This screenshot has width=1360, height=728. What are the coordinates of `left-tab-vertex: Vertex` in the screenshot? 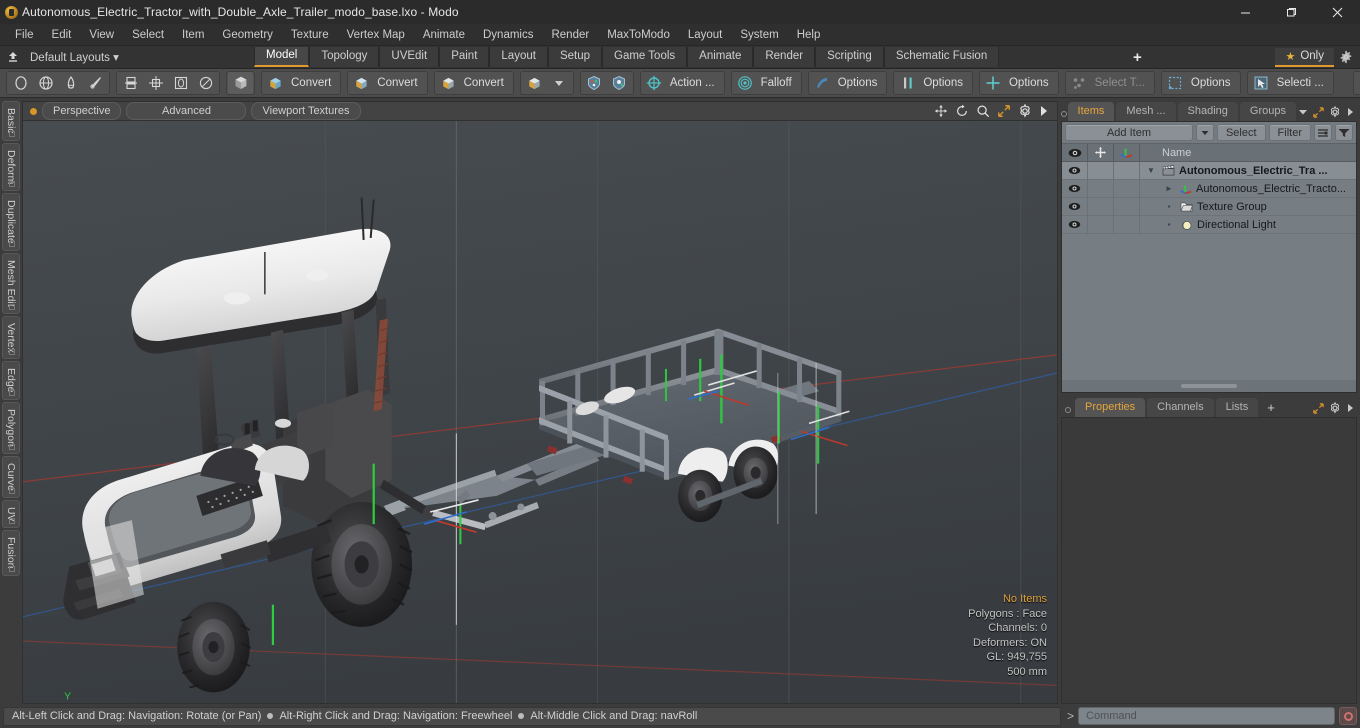 It's located at (11, 337).